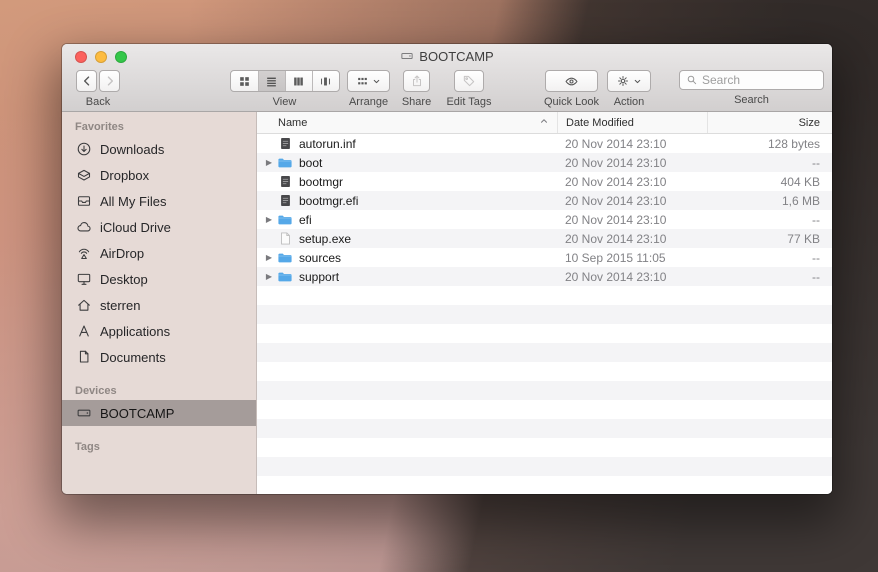 Image resolution: width=878 pixels, height=572 pixels. What do you see at coordinates (769, 122) in the screenshot?
I see `column-header-size: Size` at bounding box center [769, 122].